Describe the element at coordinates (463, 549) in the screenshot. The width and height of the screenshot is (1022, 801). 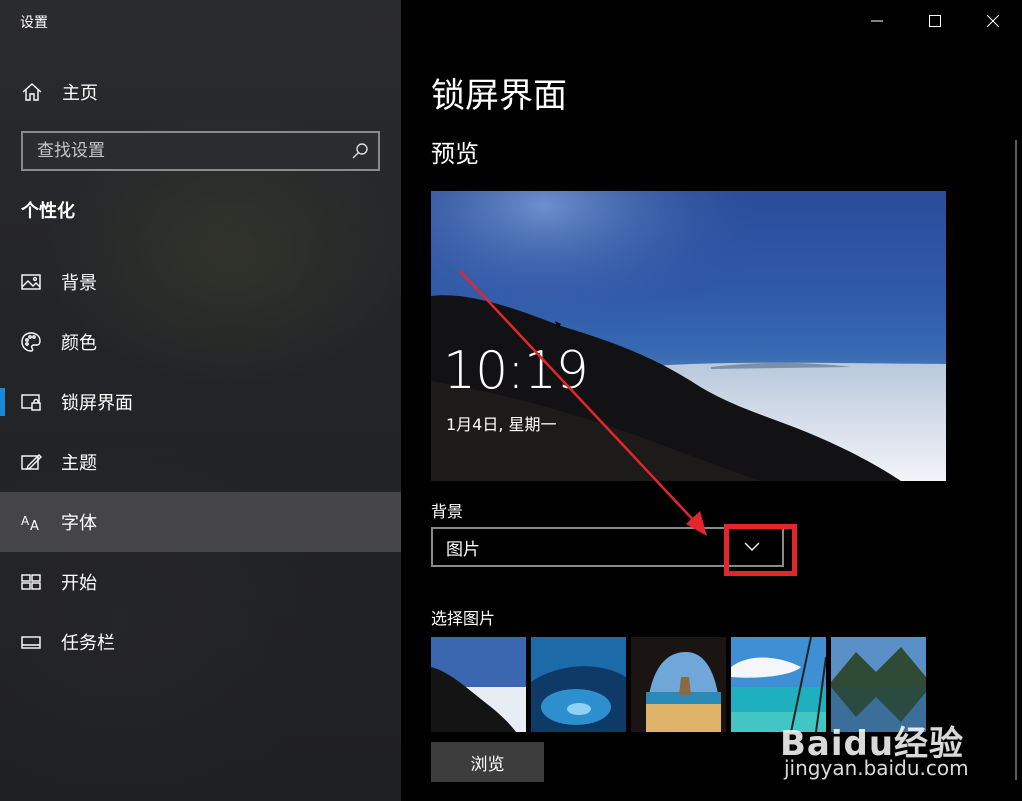
I see `background-dropdown-value: 图片` at that location.